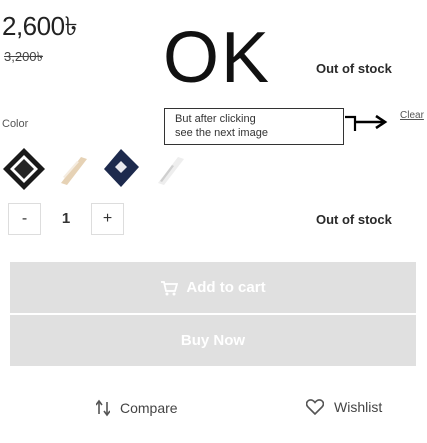  What do you see at coordinates (24, 56) in the screenshot?
I see `old-price: 3,200৳` at bounding box center [24, 56].